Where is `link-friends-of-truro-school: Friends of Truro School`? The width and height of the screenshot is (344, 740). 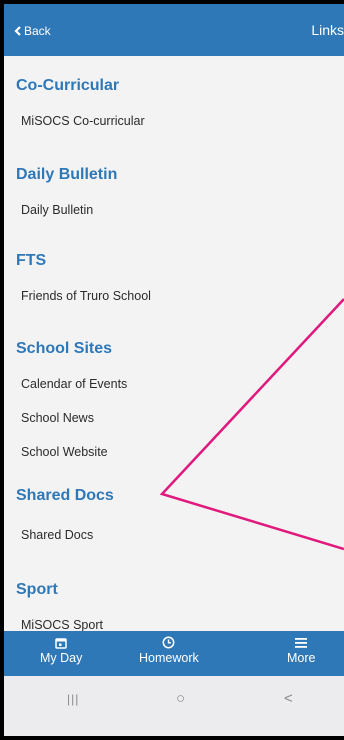
link-friends-of-truro-school: Friends of Truro School is located at coordinates (86, 296).